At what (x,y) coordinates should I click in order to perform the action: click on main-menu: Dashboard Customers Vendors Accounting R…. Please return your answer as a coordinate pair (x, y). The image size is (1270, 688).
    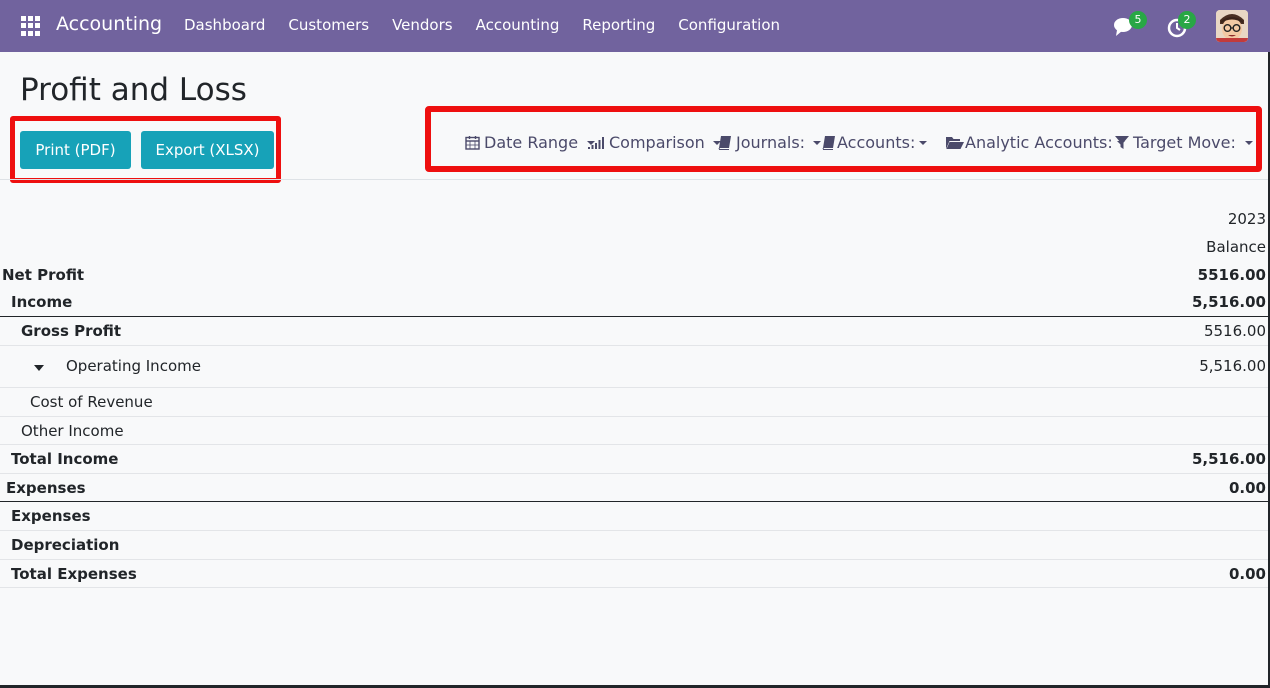
    Looking at the image, I should click on (493, 25).